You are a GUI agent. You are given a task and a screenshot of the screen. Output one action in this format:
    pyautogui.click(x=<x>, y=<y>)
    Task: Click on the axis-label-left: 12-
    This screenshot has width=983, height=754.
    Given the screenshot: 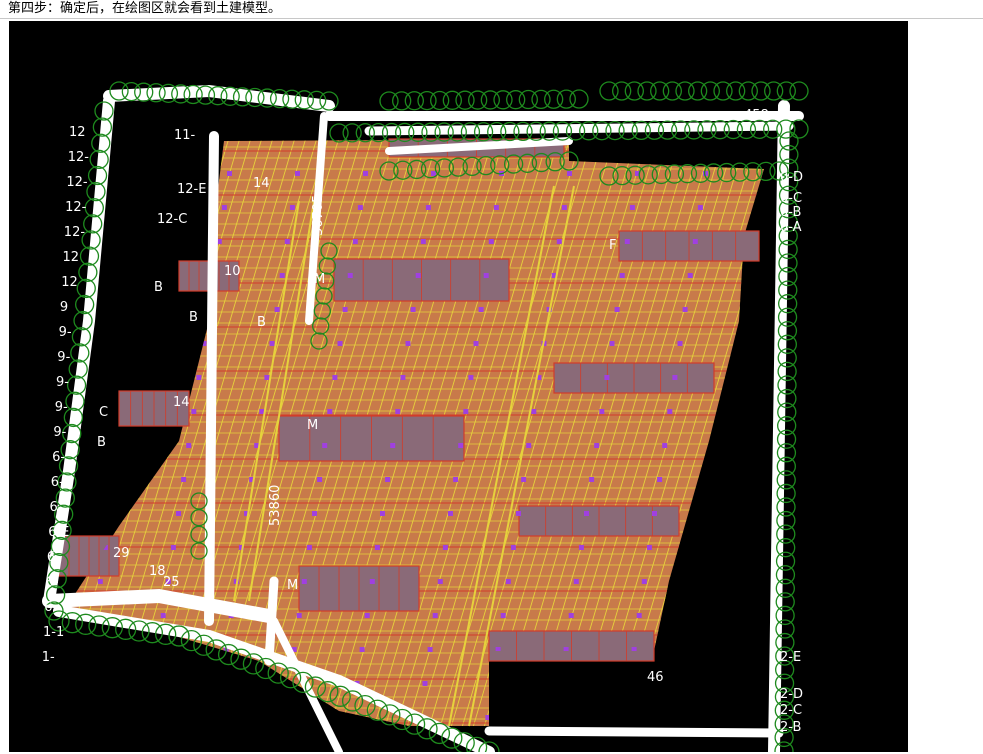 What is the action you would take?
    pyautogui.click(x=75, y=232)
    